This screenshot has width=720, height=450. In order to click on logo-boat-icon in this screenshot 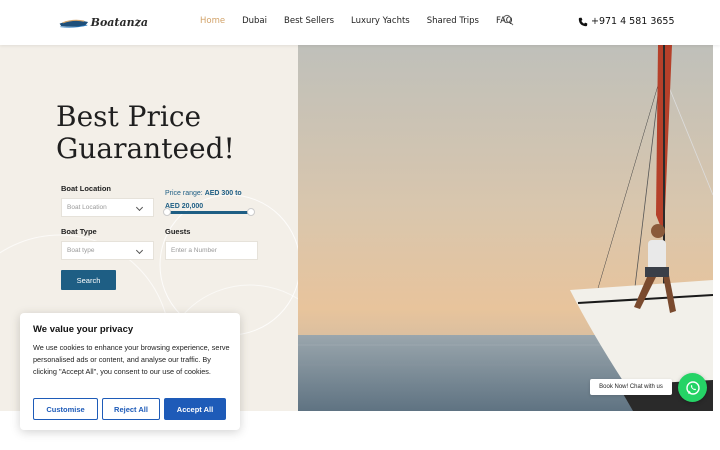, I will do `click(74, 23)`.